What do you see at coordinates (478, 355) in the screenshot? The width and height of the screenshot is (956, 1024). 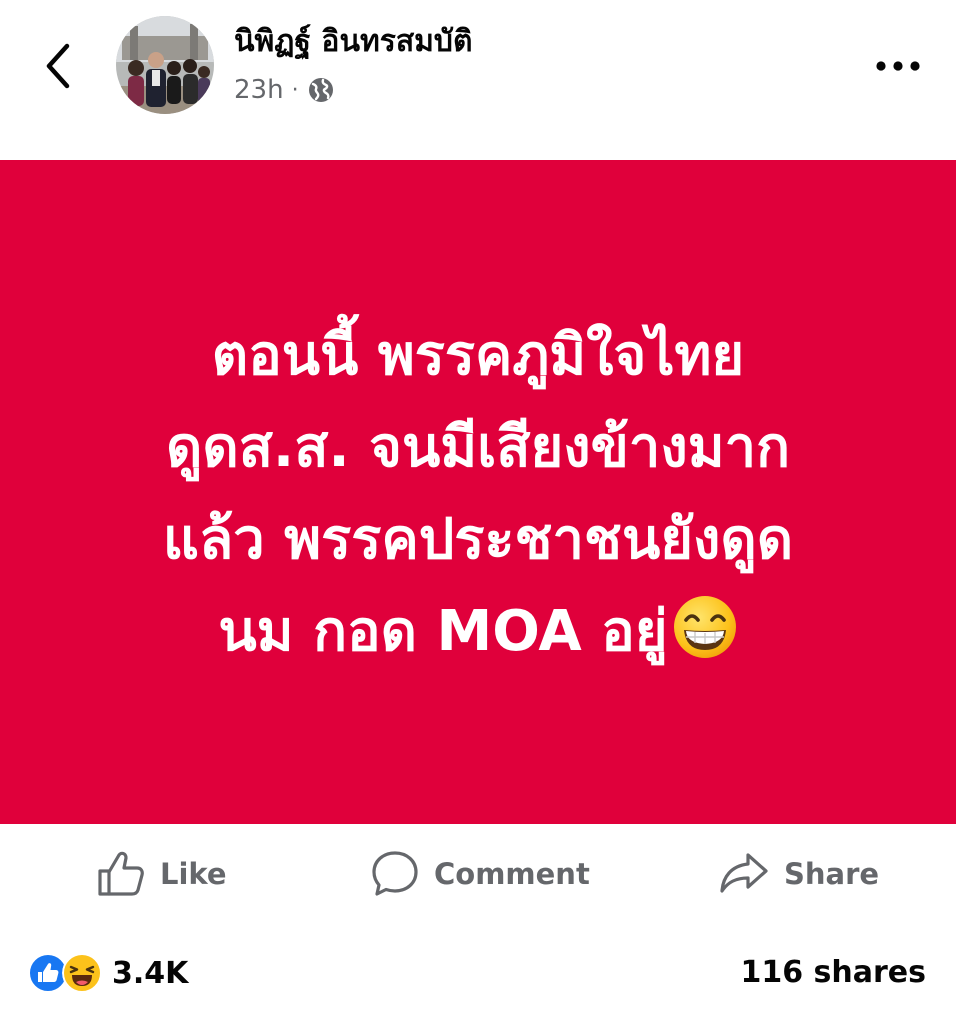 I see `post-text-line: ตอนนี้ พรรคภูมิใจไทย` at bounding box center [478, 355].